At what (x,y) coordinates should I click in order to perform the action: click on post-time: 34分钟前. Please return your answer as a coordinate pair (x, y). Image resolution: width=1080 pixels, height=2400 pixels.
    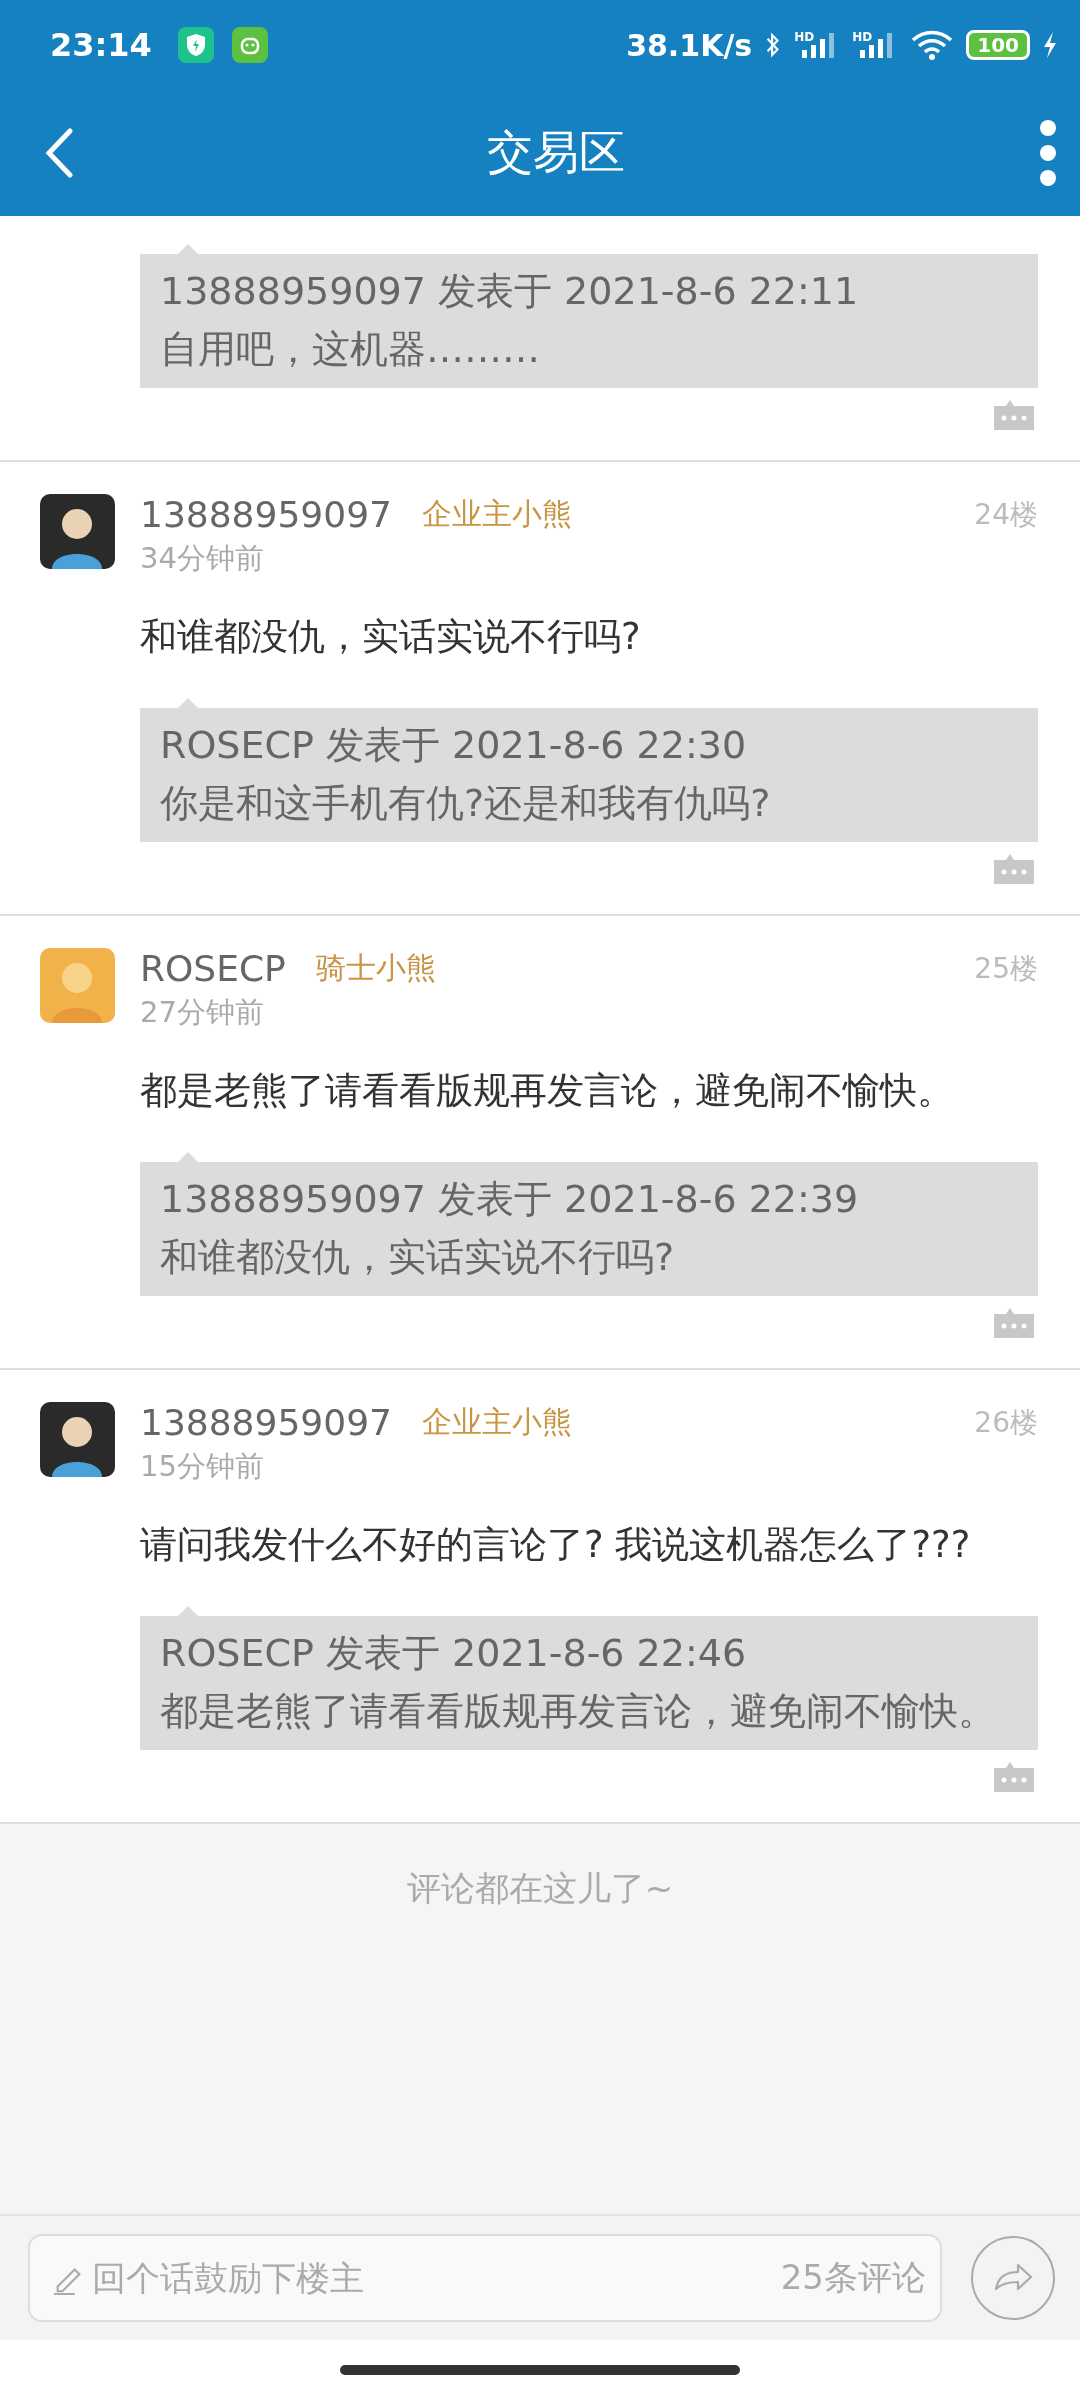
    Looking at the image, I should click on (202, 558).